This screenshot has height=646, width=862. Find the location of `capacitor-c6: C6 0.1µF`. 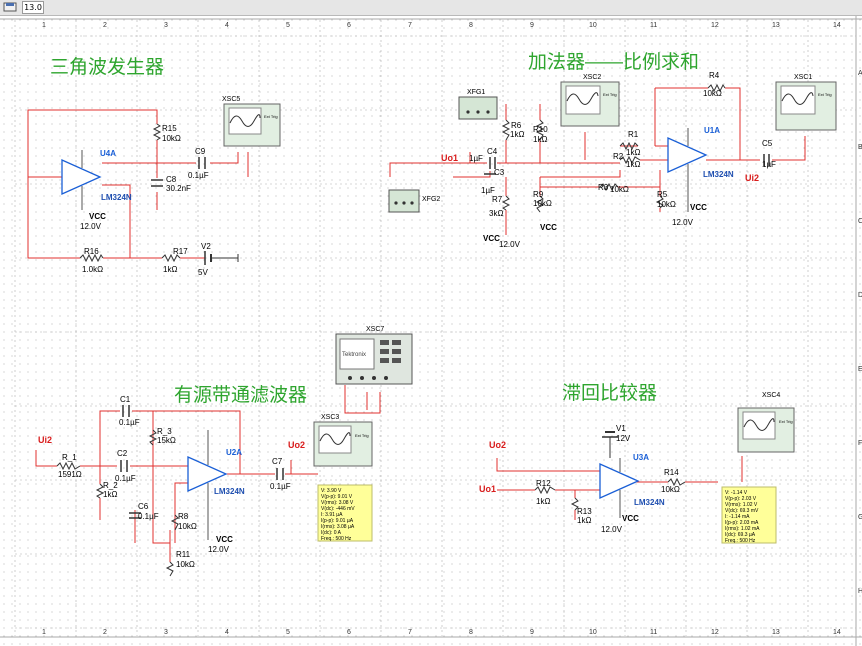

capacitor-c6: C6 0.1µF is located at coordinates (144, 511).